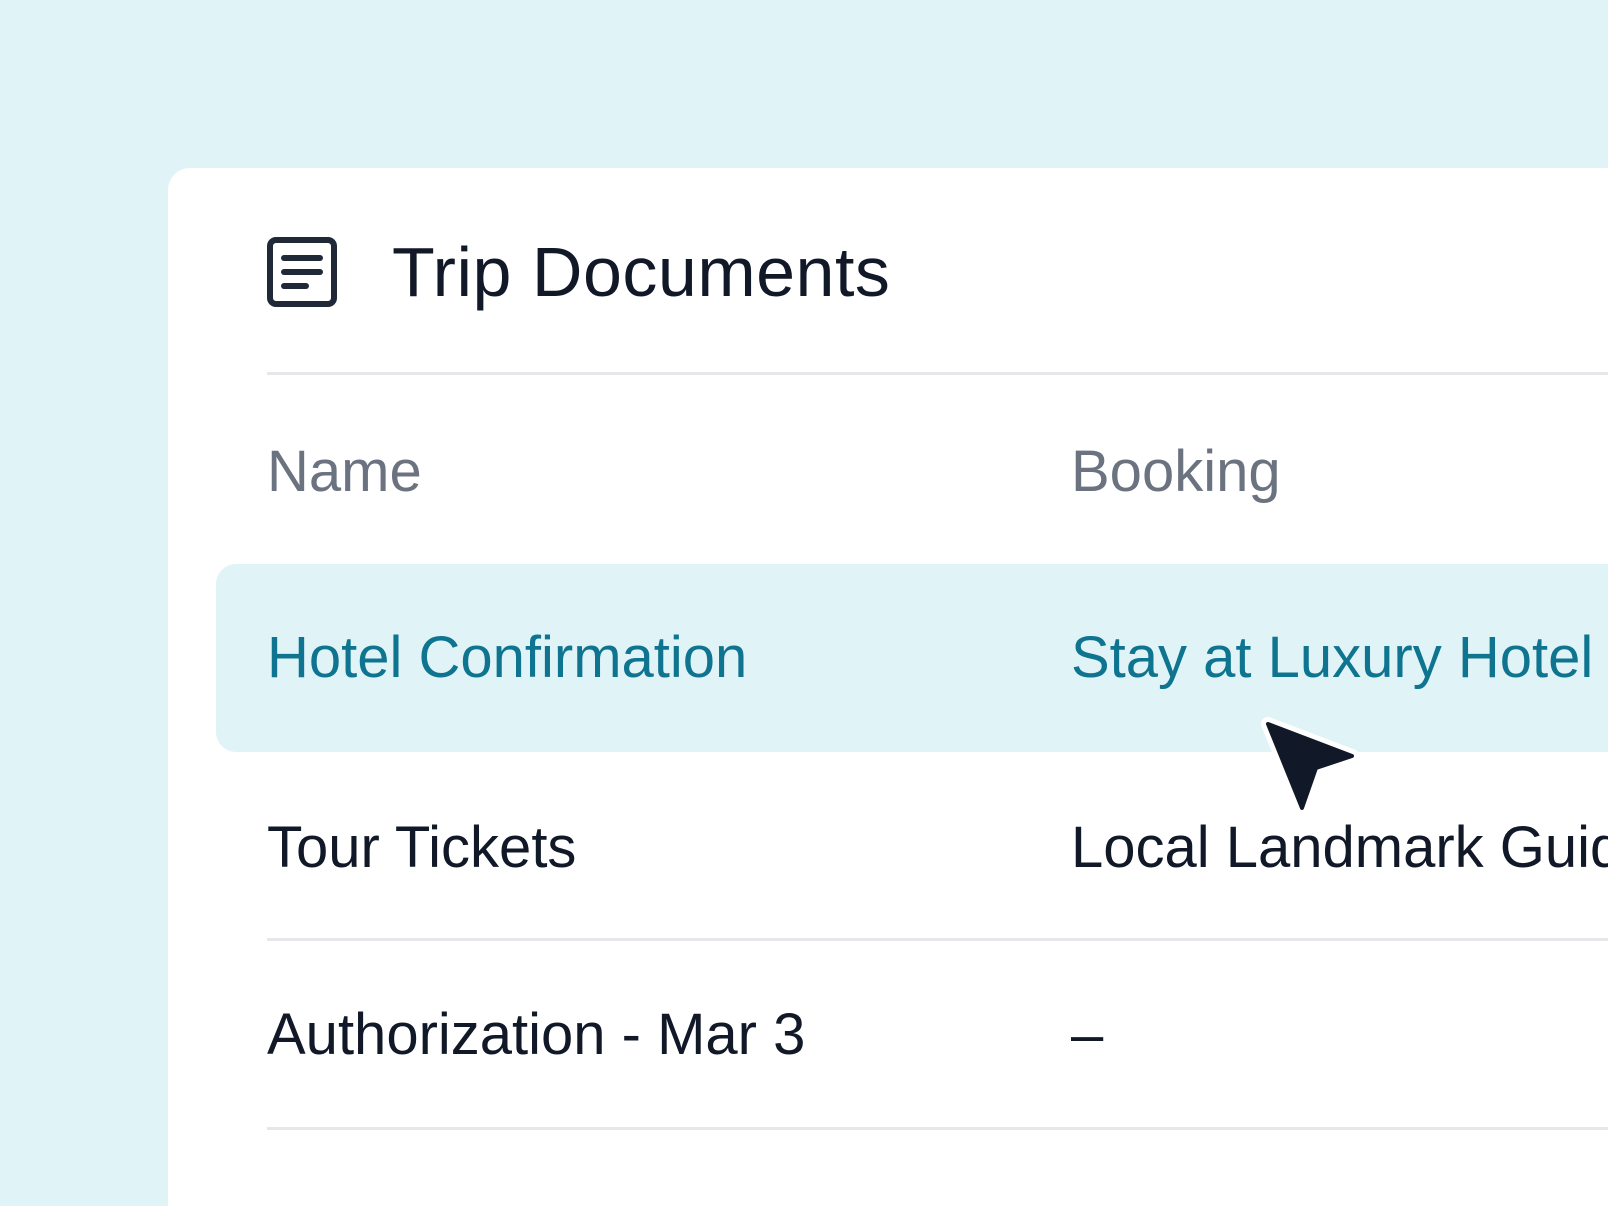 The height and width of the screenshot is (1206, 1608). What do you see at coordinates (1087, 1034) in the screenshot?
I see `row-booking-cell: –` at bounding box center [1087, 1034].